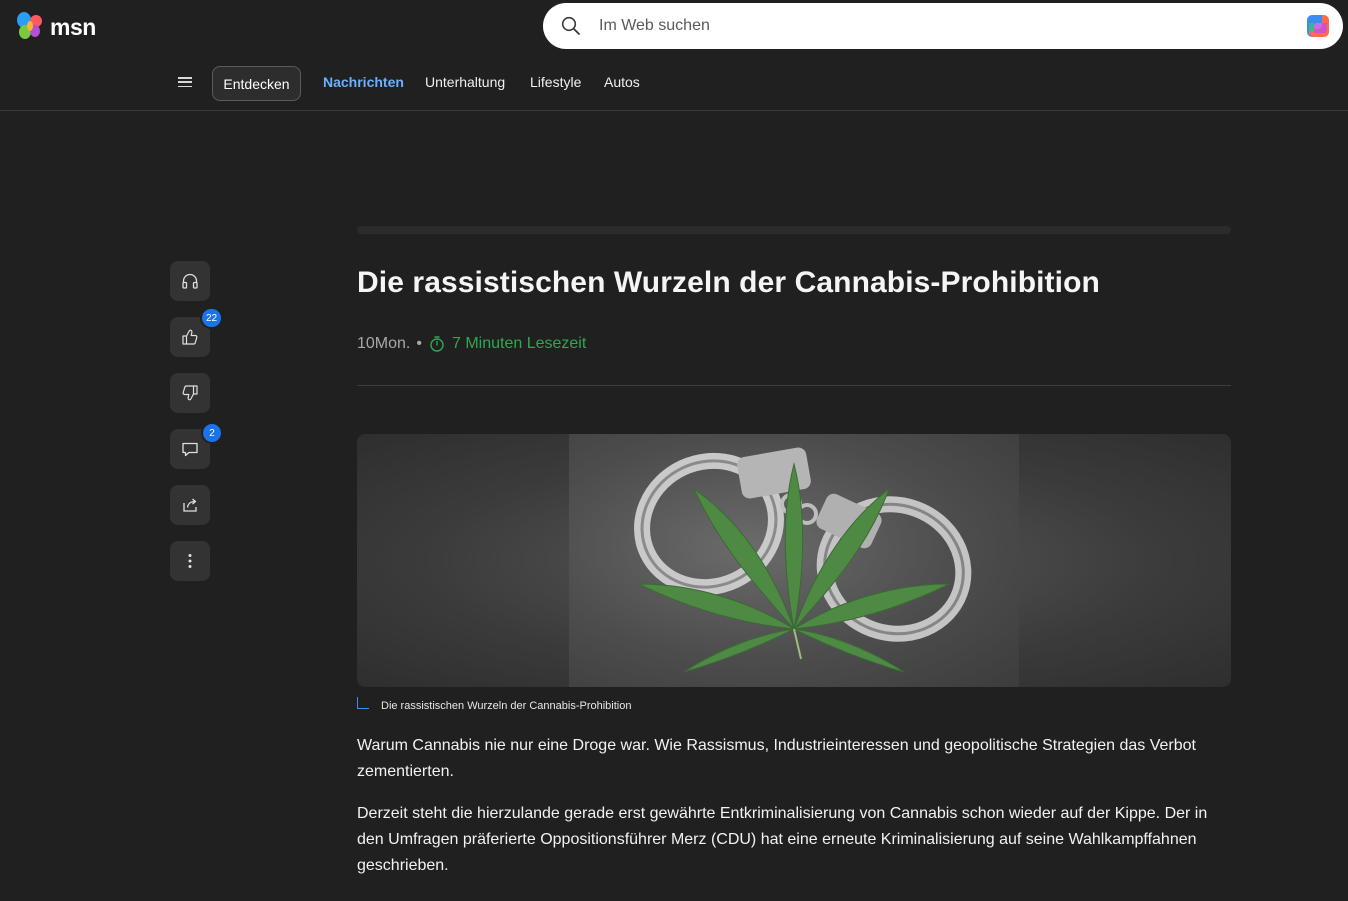  I want to click on nav-discover-button: Entdecken, so click(256, 83).